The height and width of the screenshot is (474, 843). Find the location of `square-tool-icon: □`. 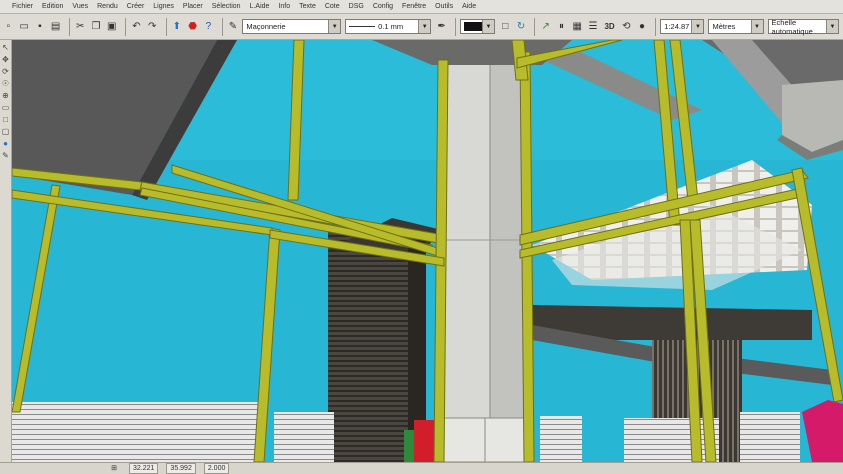

square-tool-icon: □ is located at coordinates (5, 119).